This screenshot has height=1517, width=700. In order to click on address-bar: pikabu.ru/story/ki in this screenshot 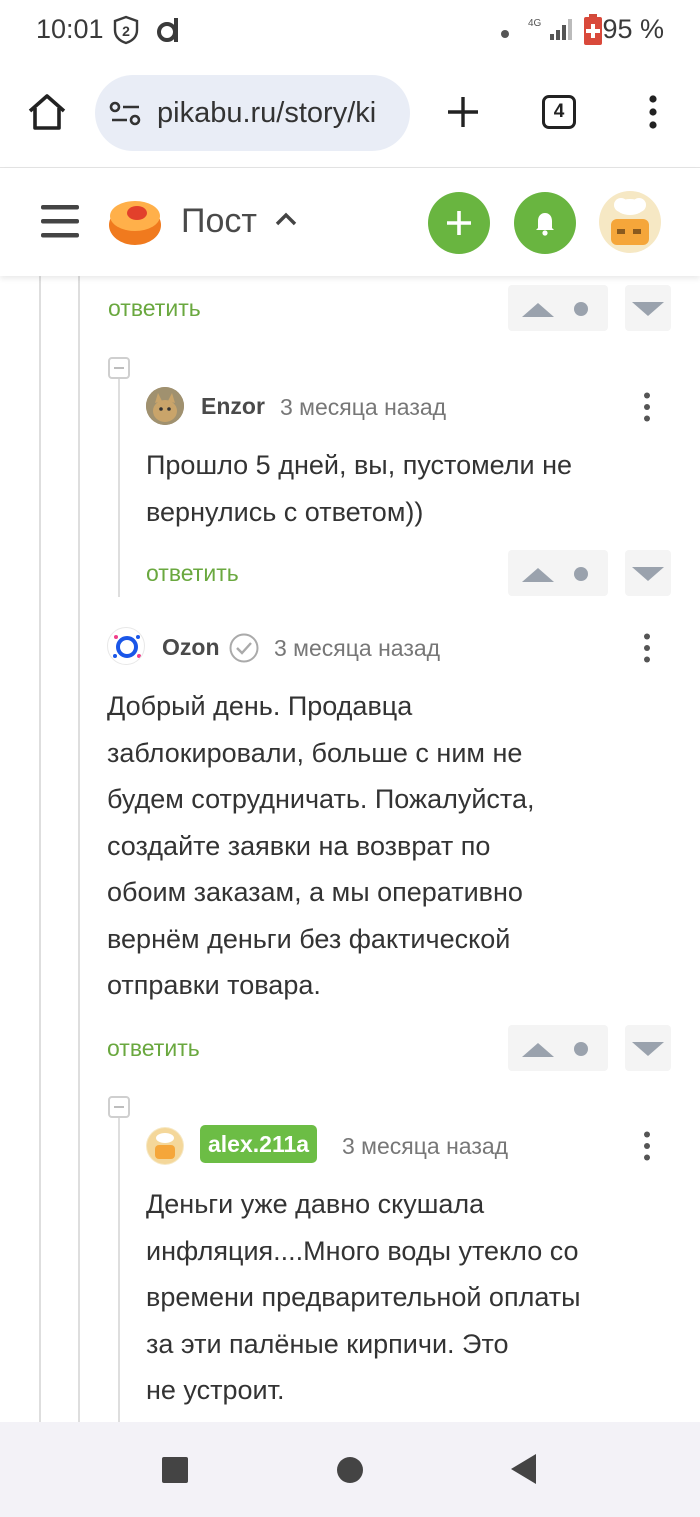, I will do `click(252, 113)`.